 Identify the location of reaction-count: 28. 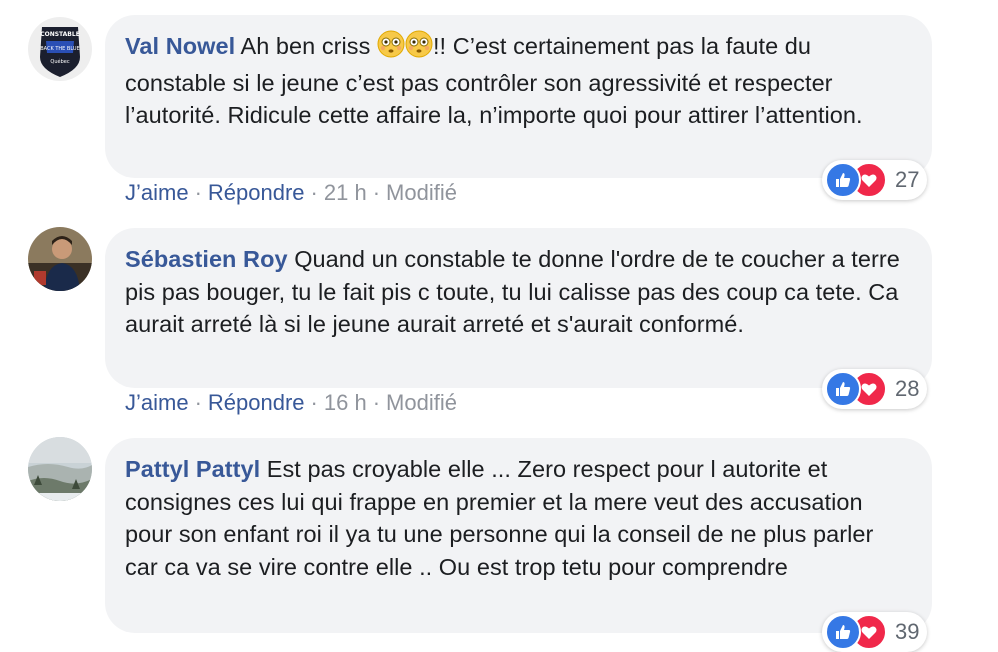
(907, 388).